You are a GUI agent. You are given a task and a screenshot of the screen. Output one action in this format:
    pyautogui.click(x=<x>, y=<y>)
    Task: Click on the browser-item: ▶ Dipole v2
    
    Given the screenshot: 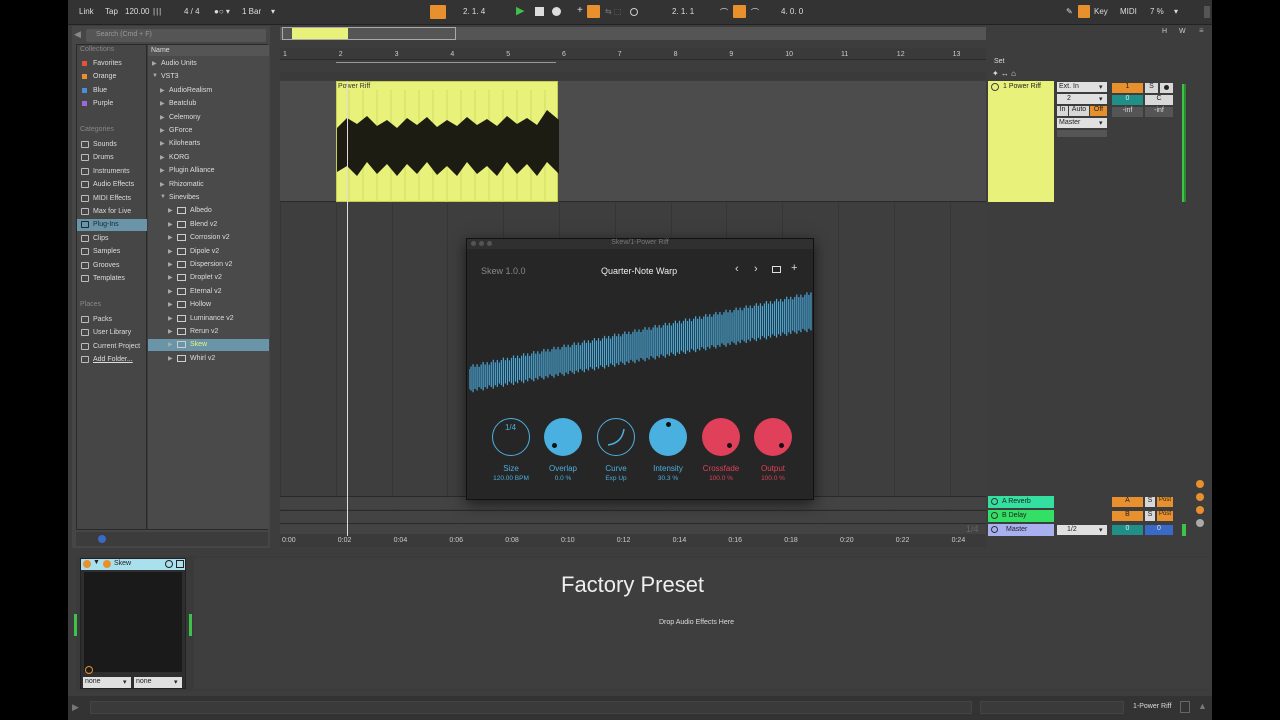 What is the action you would take?
    pyautogui.click(x=208, y=252)
    